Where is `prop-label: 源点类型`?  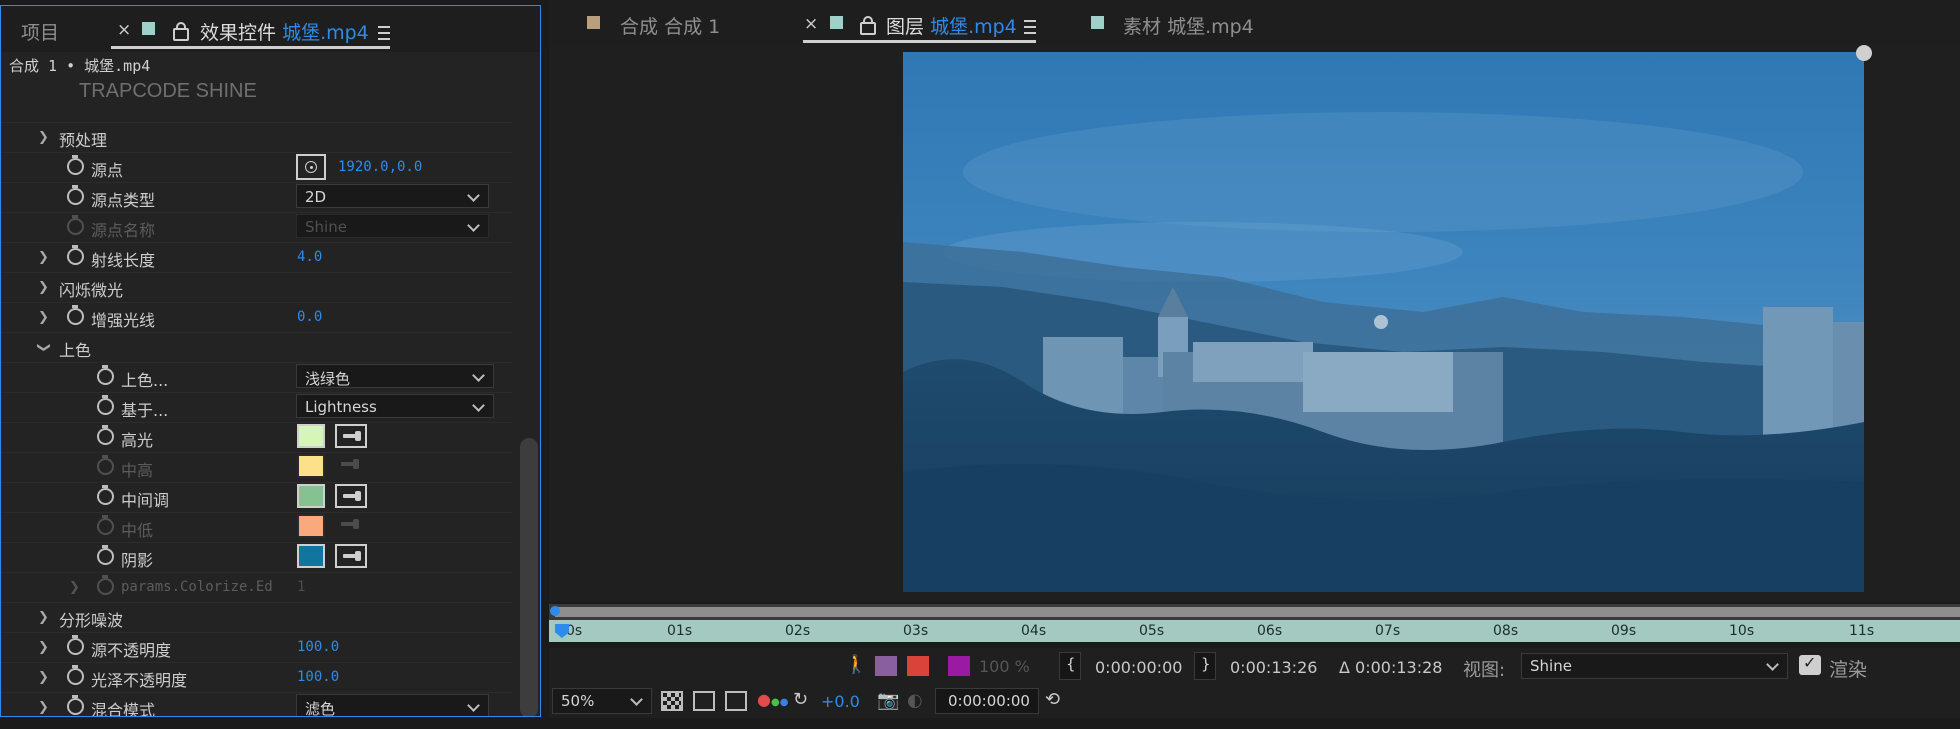 prop-label: 源点类型 is located at coordinates (123, 200).